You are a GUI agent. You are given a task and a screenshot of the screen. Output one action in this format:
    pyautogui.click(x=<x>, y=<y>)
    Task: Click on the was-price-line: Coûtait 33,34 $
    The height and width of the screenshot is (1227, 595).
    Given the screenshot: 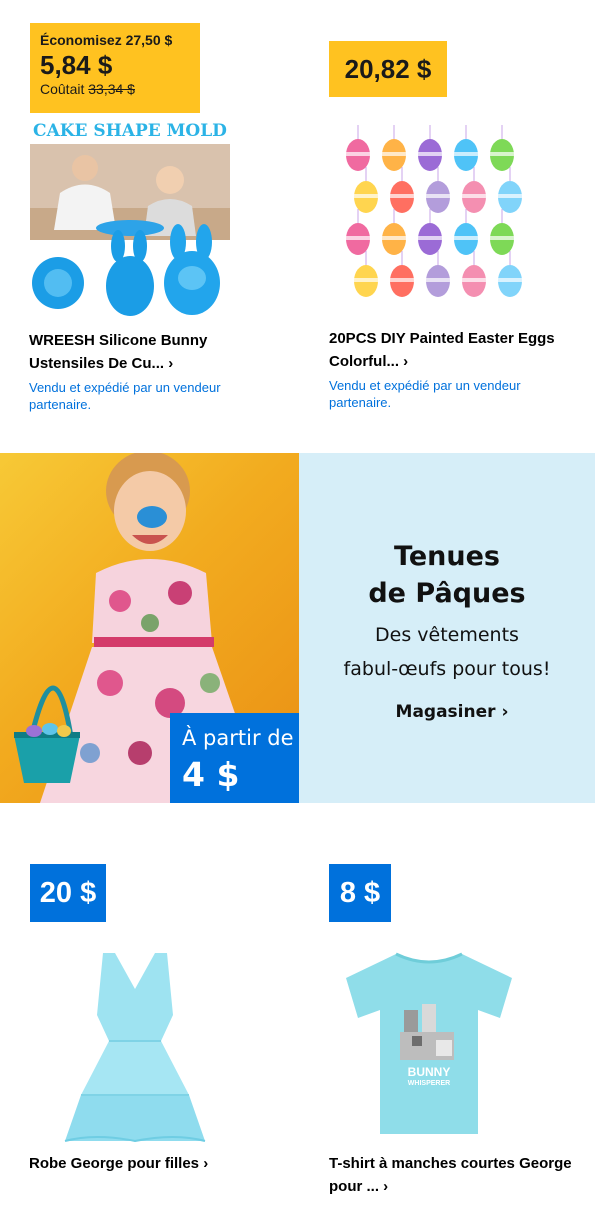 What is the action you would take?
    pyautogui.click(x=87, y=89)
    